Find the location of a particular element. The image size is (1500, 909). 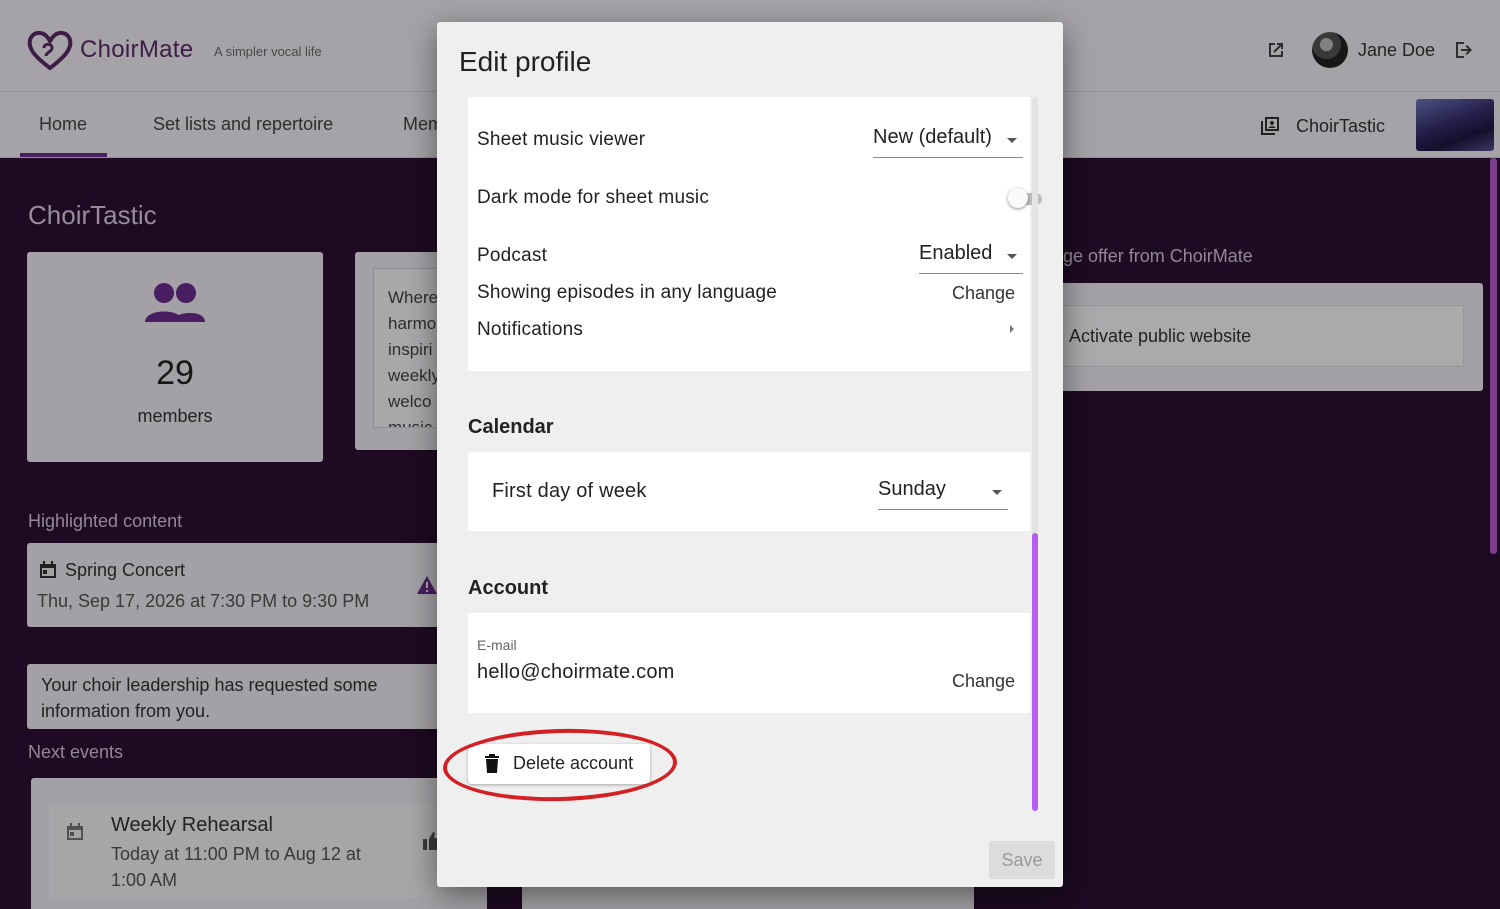

sheet-music-viewer-label: Sheet music viewer is located at coordinates (561, 139).